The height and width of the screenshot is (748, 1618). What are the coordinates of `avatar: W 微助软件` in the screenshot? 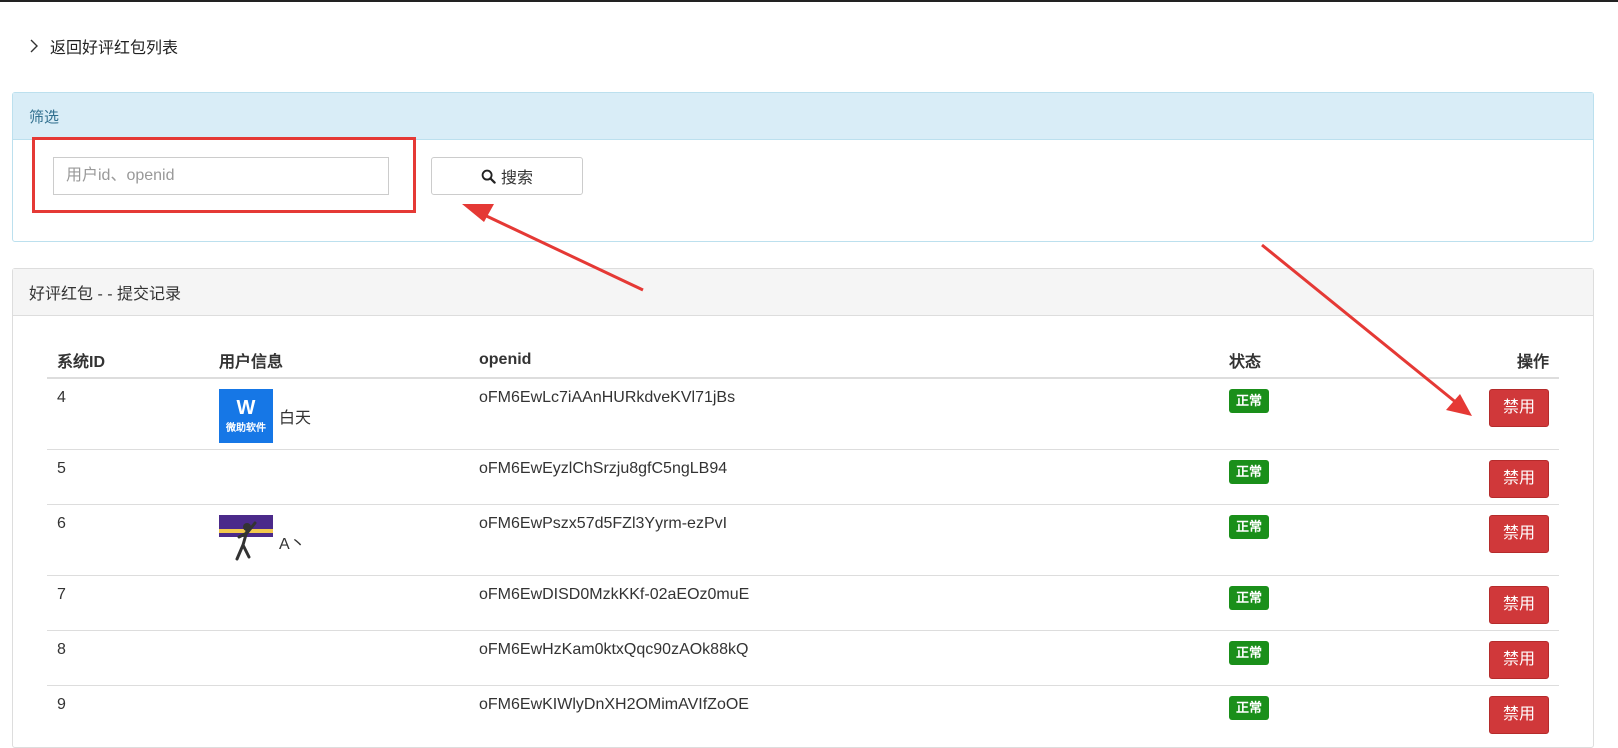 It's located at (246, 416).